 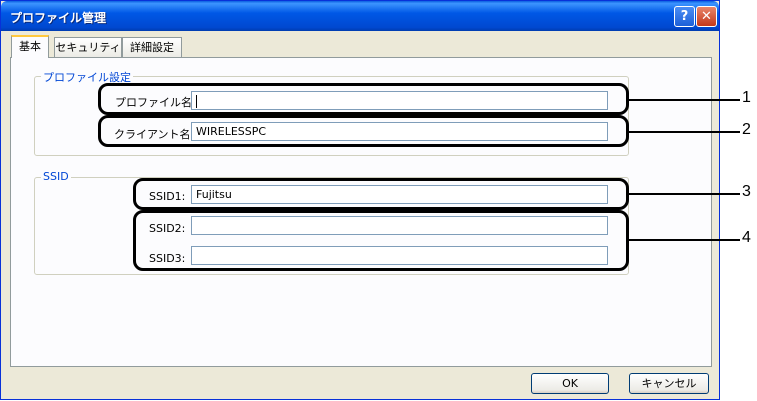 What do you see at coordinates (669, 383) in the screenshot?
I see `cancel-button: キャンセル` at bounding box center [669, 383].